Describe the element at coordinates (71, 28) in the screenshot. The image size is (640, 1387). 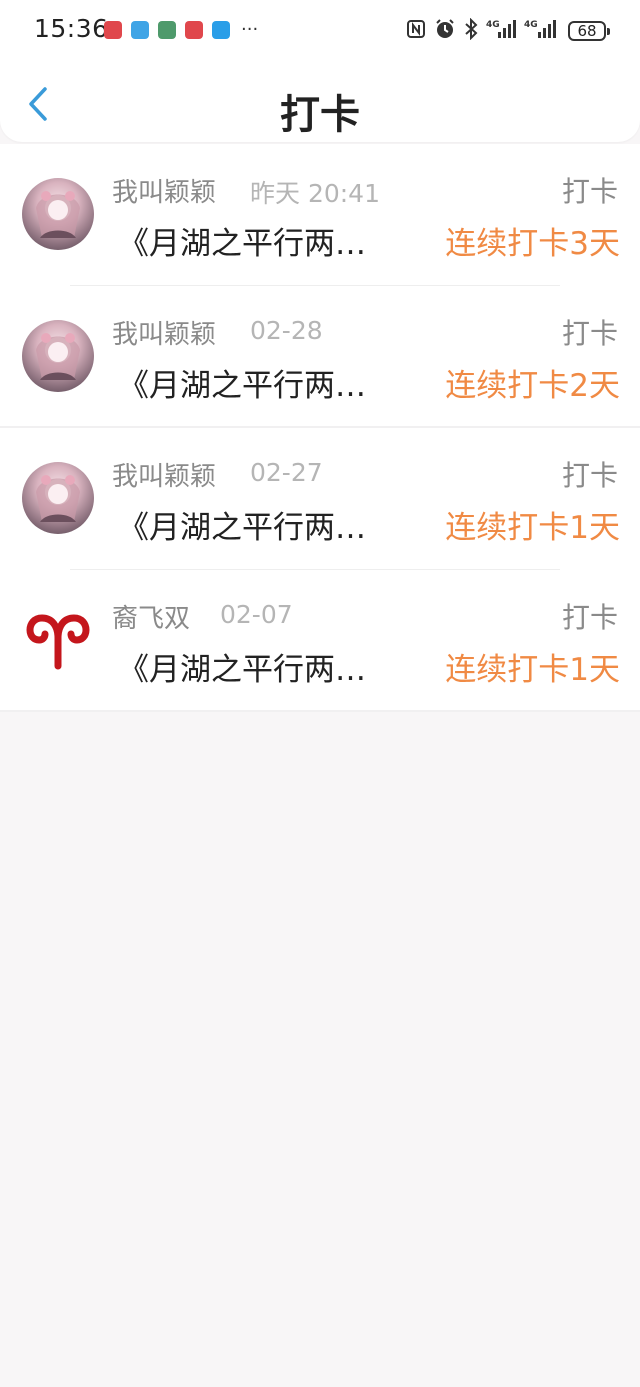
I see `status-time: 15:36` at that location.